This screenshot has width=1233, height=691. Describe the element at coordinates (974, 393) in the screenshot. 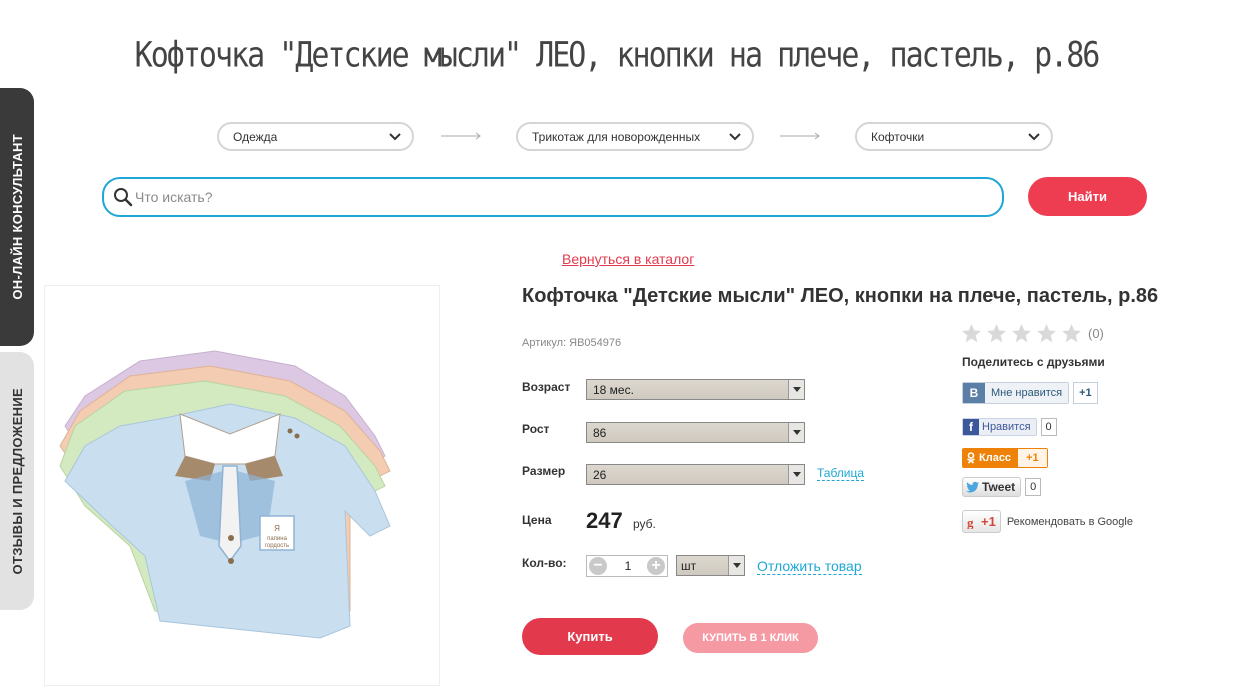

I see `vk-logo-icon: В` at that location.